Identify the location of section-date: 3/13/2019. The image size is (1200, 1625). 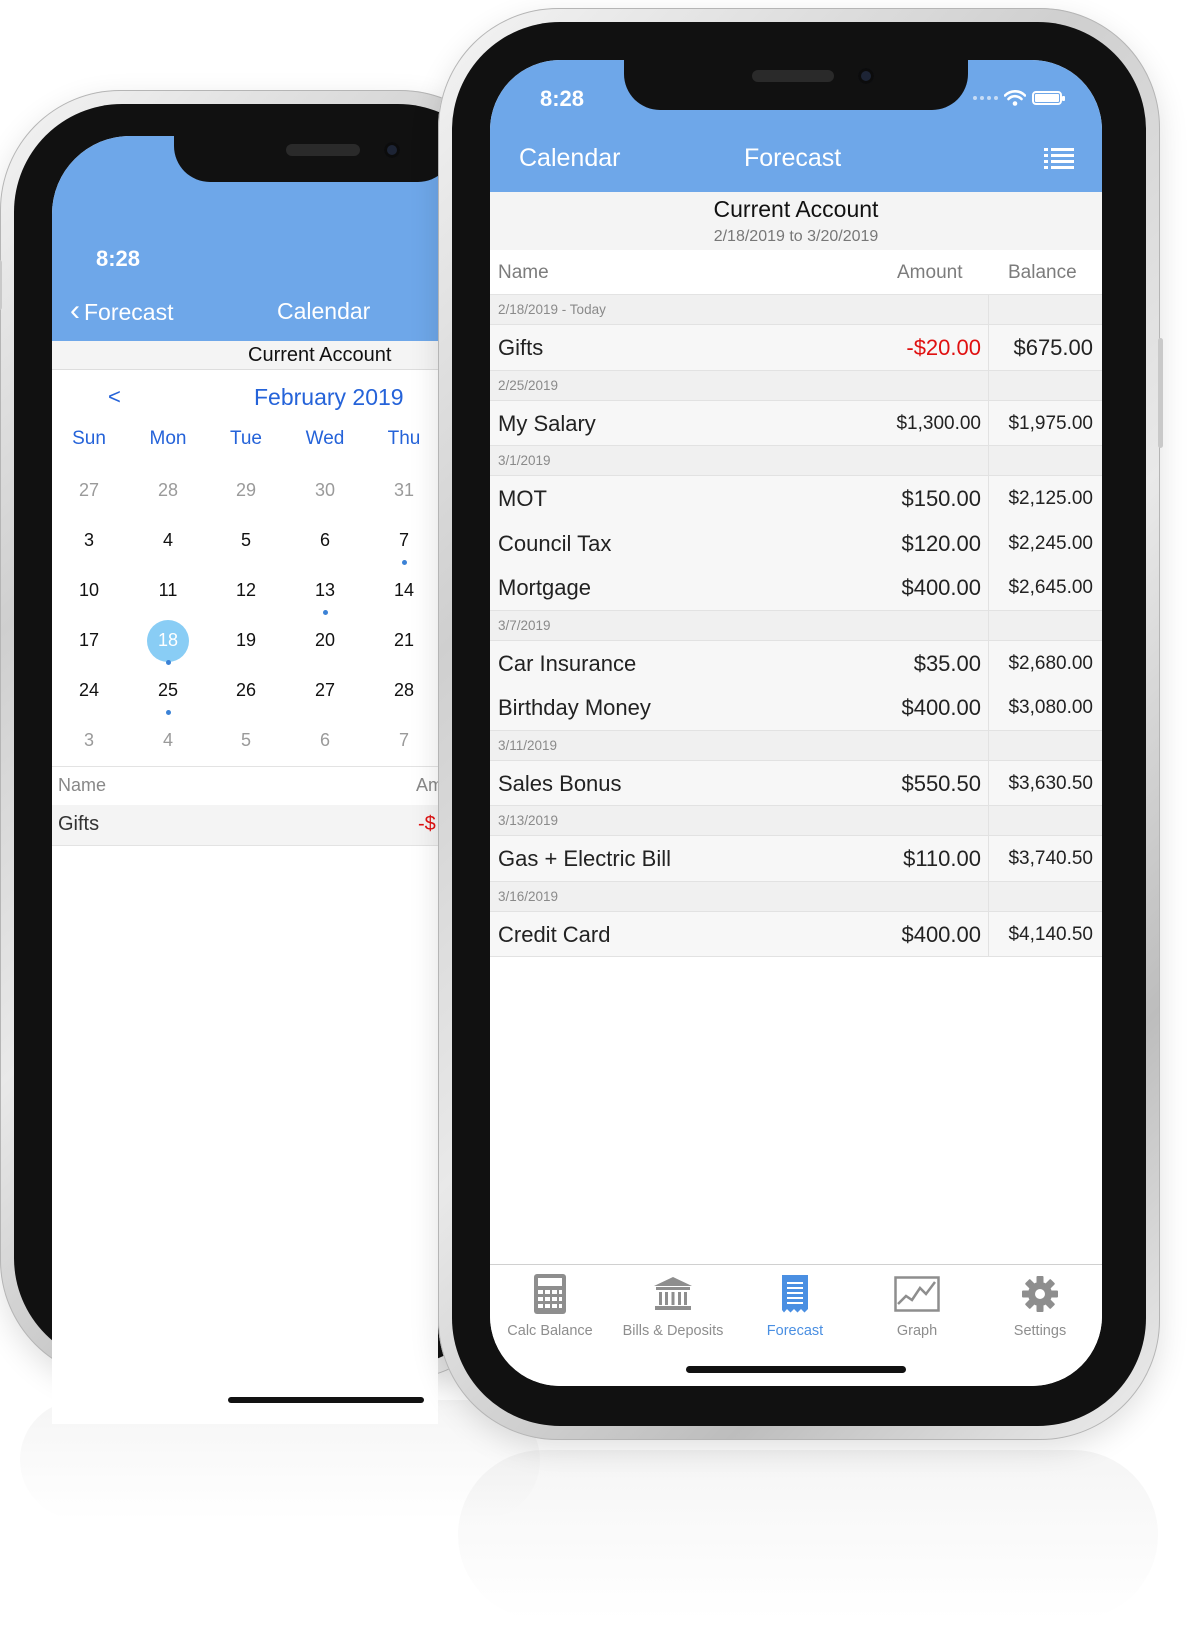
(528, 820).